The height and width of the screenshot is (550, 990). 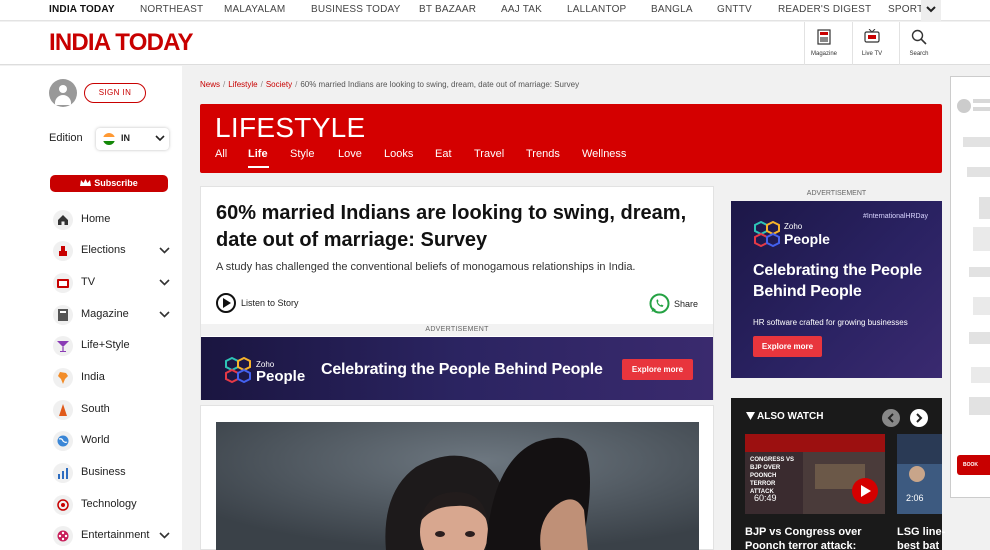 I want to click on ad-headline: Celebrating the People Behind People, so click(x=837, y=281).